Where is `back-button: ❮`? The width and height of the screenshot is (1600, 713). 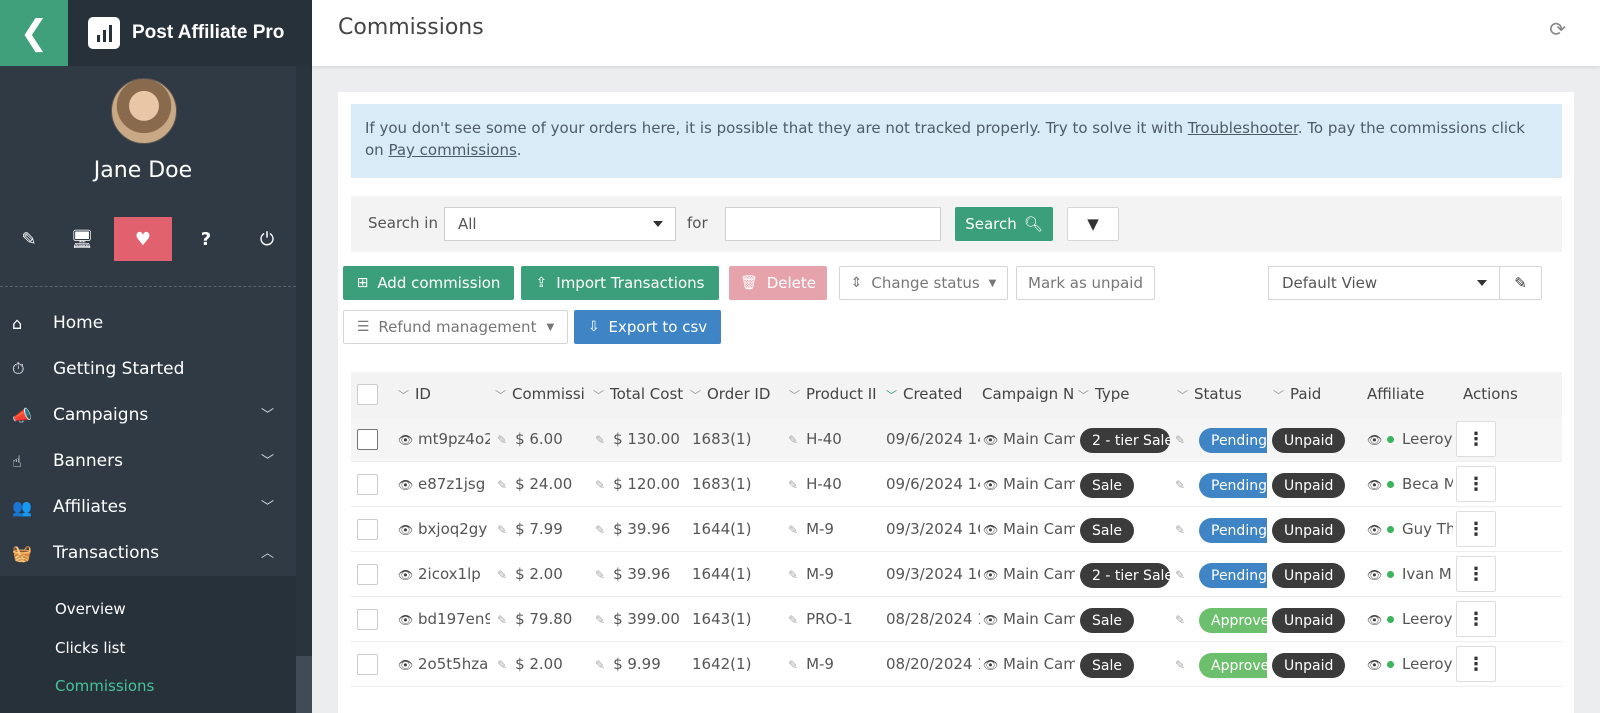 back-button: ❮ is located at coordinates (34, 33).